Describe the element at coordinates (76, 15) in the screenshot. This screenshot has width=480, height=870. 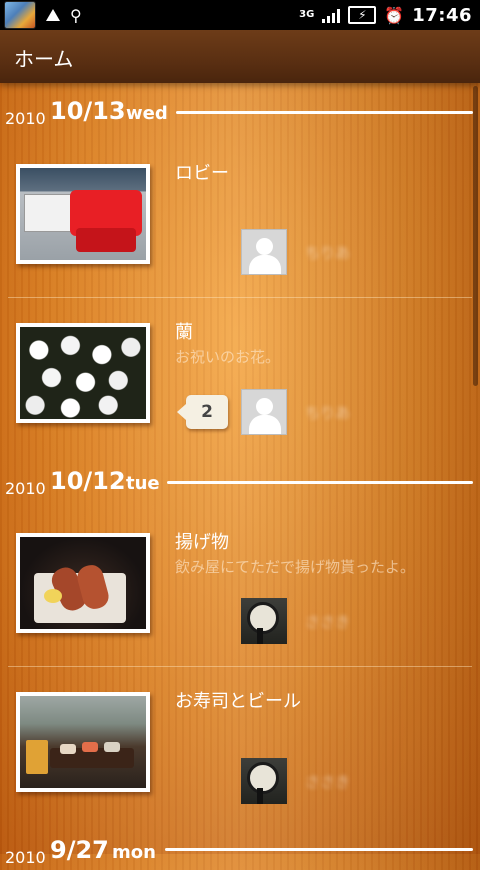
I see `usb-icon: ⚲` at that location.